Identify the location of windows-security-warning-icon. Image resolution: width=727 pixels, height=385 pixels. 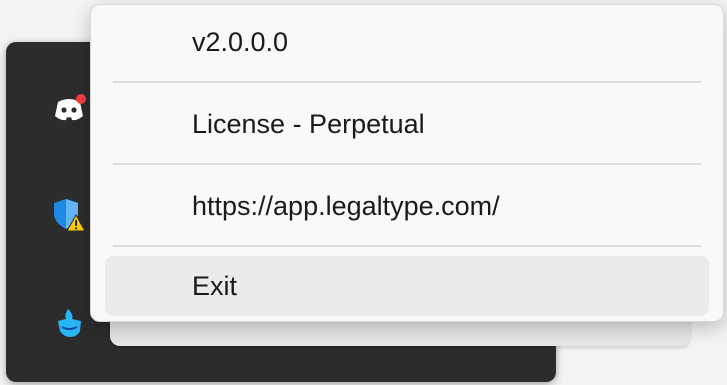
(69, 215).